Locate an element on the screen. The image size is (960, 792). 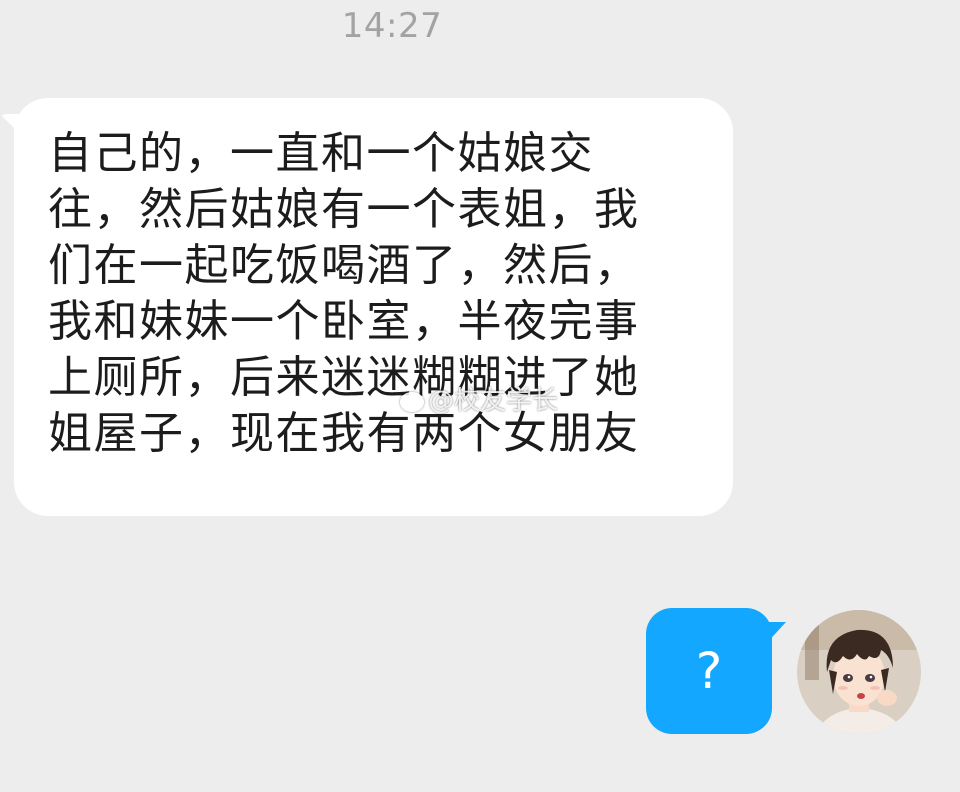
outgoing-message-bubble: ? is located at coordinates (709, 671).